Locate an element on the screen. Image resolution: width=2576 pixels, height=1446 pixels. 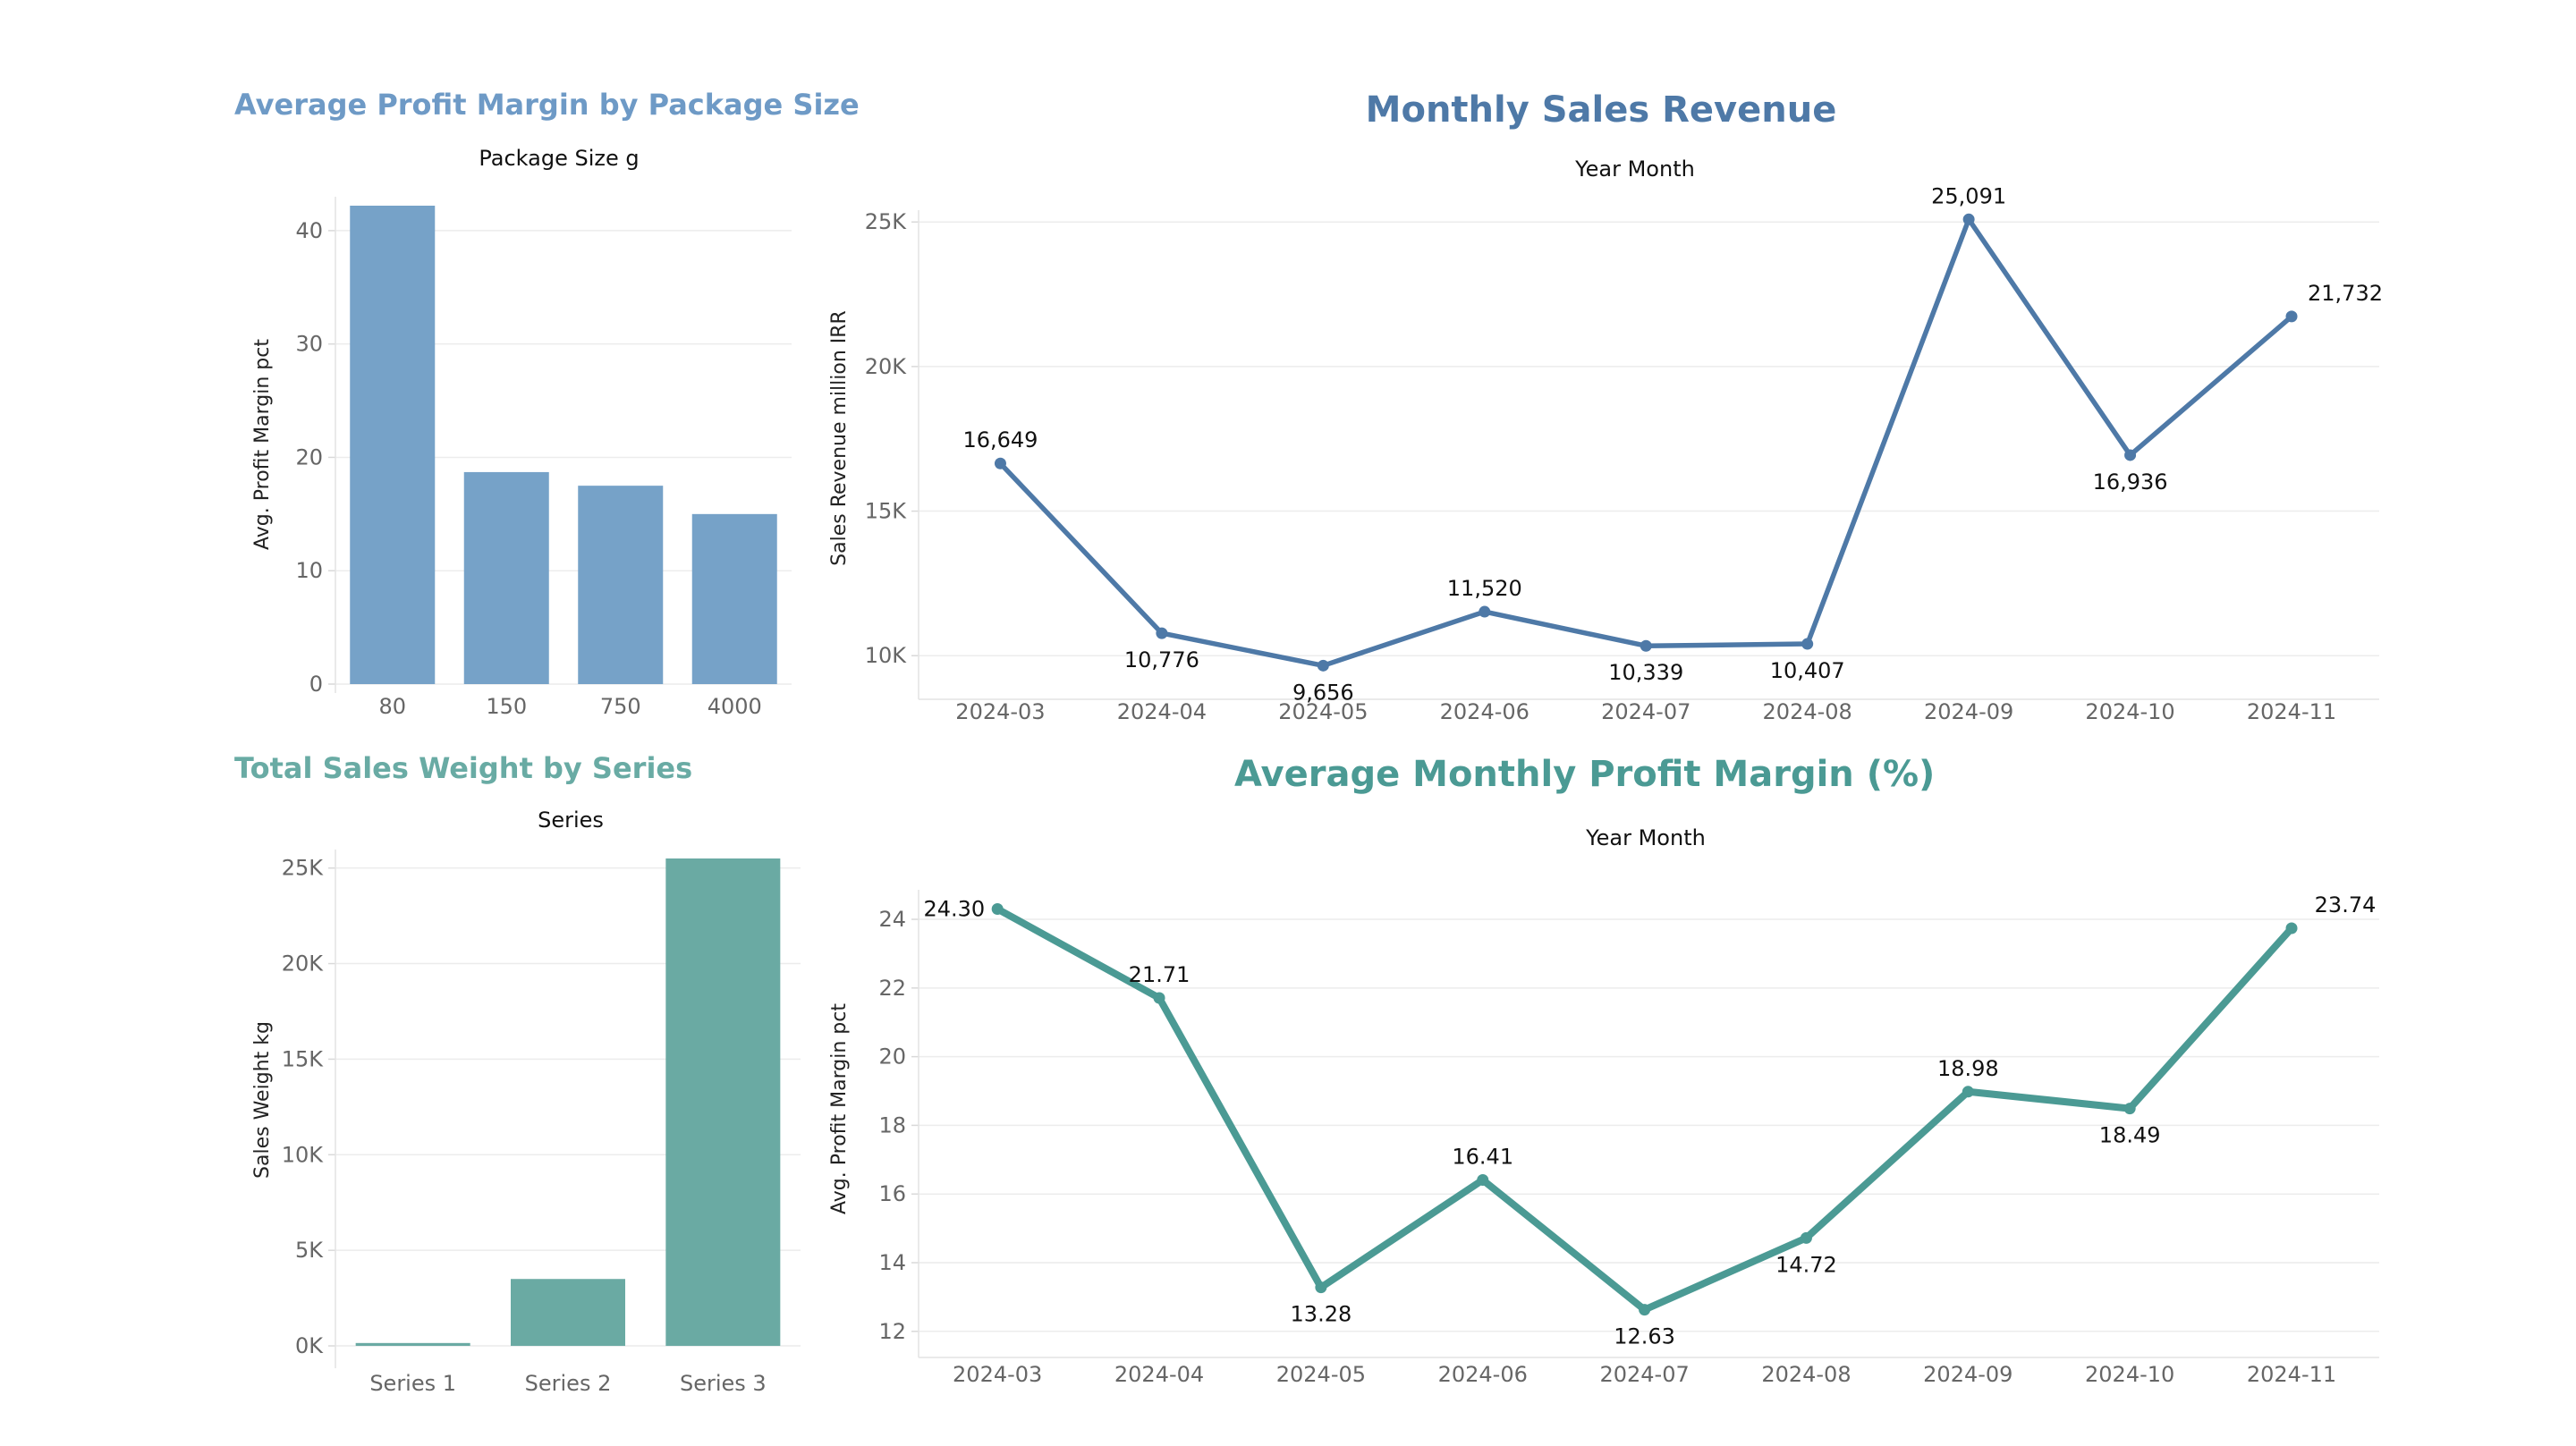
data-label: 21,732 is located at coordinates (2345, 294).